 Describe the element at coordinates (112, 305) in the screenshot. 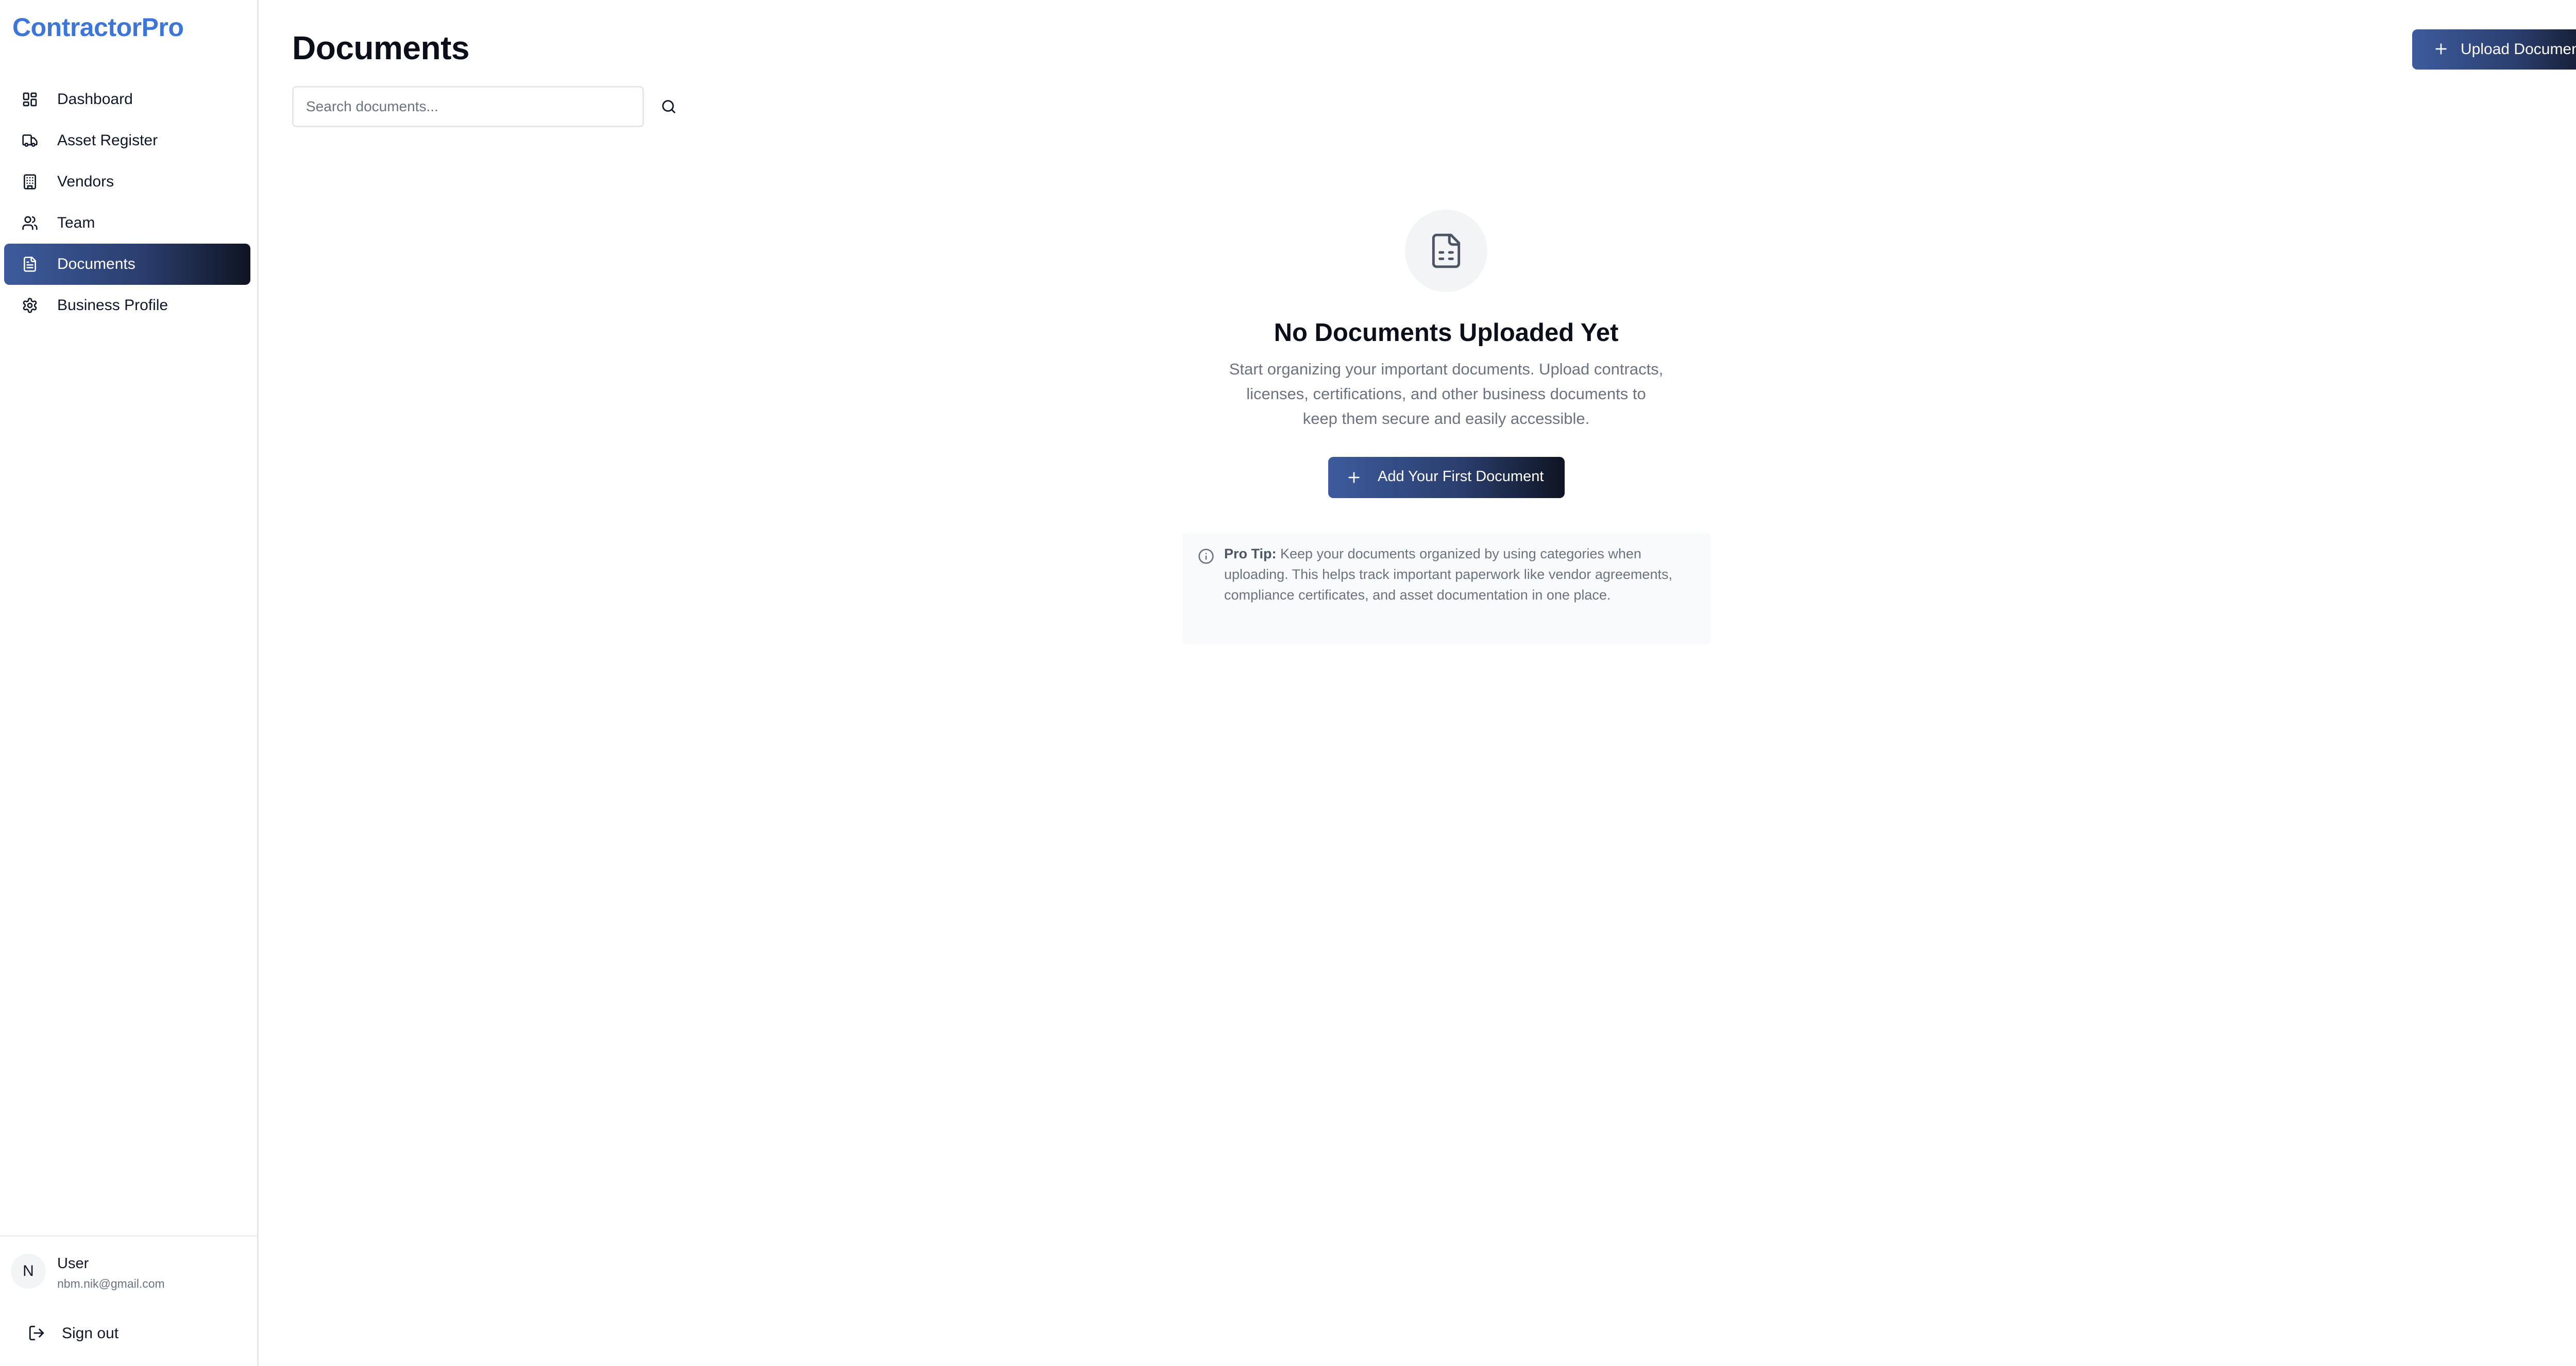

I see `sidebar-item-label: Business Profile` at that location.